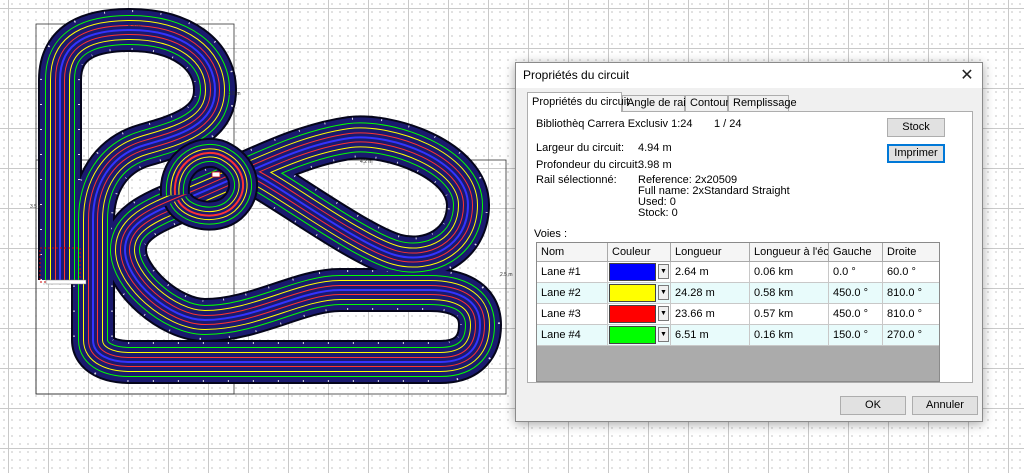  I want to click on lane-length: 24.28 m, so click(710, 293).